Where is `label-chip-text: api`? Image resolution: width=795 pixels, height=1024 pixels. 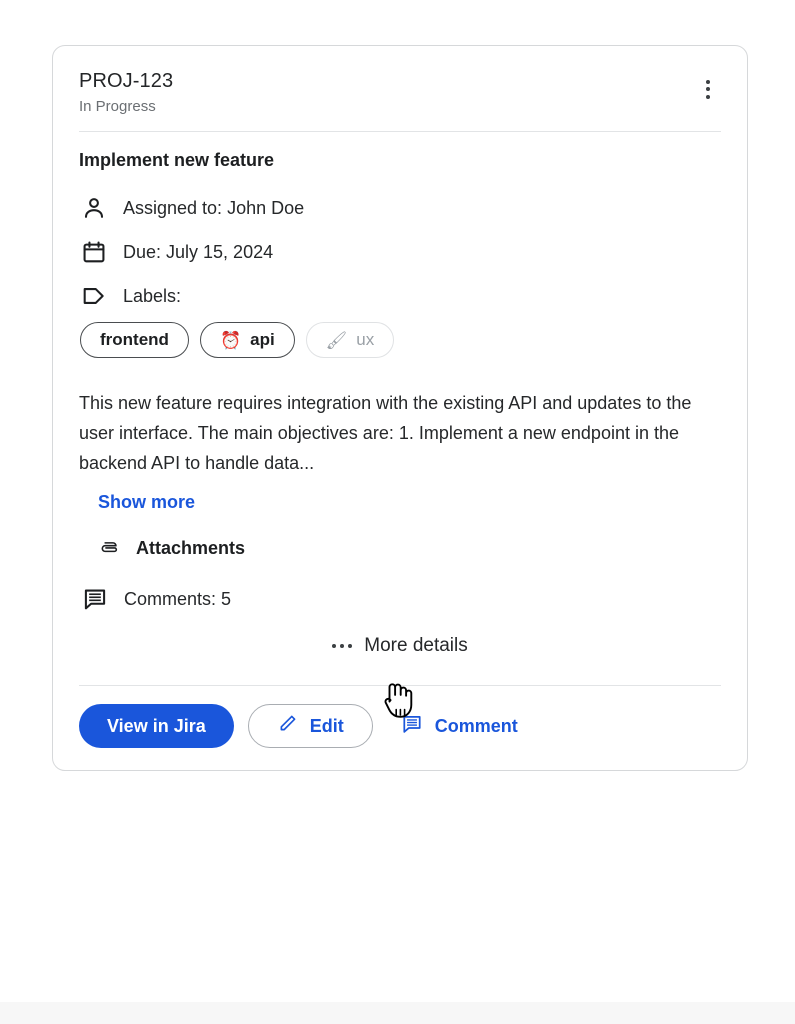 label-chip-text: api is located at coordinates (262, 339).